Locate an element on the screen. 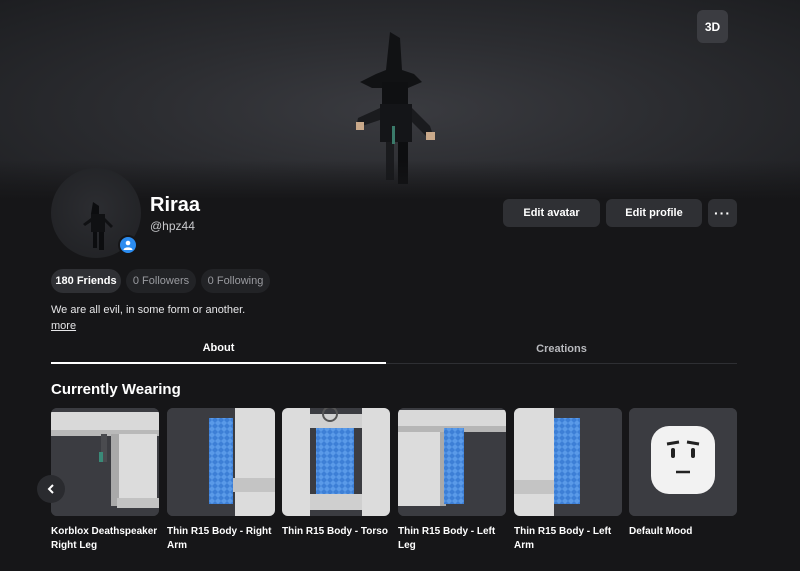 The image size is (800, 571). wearing-item: Thin R15 Body - Right Arm is located at coordinates (221, 480).